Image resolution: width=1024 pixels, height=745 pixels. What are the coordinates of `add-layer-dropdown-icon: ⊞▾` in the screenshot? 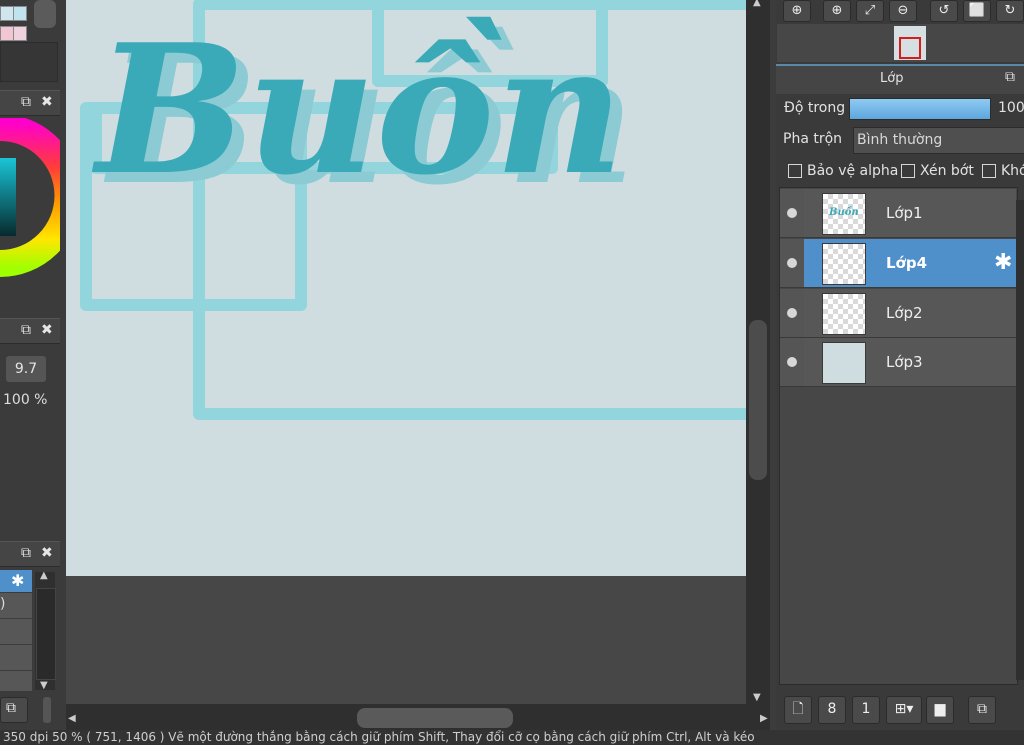 It's located at (904, 710).